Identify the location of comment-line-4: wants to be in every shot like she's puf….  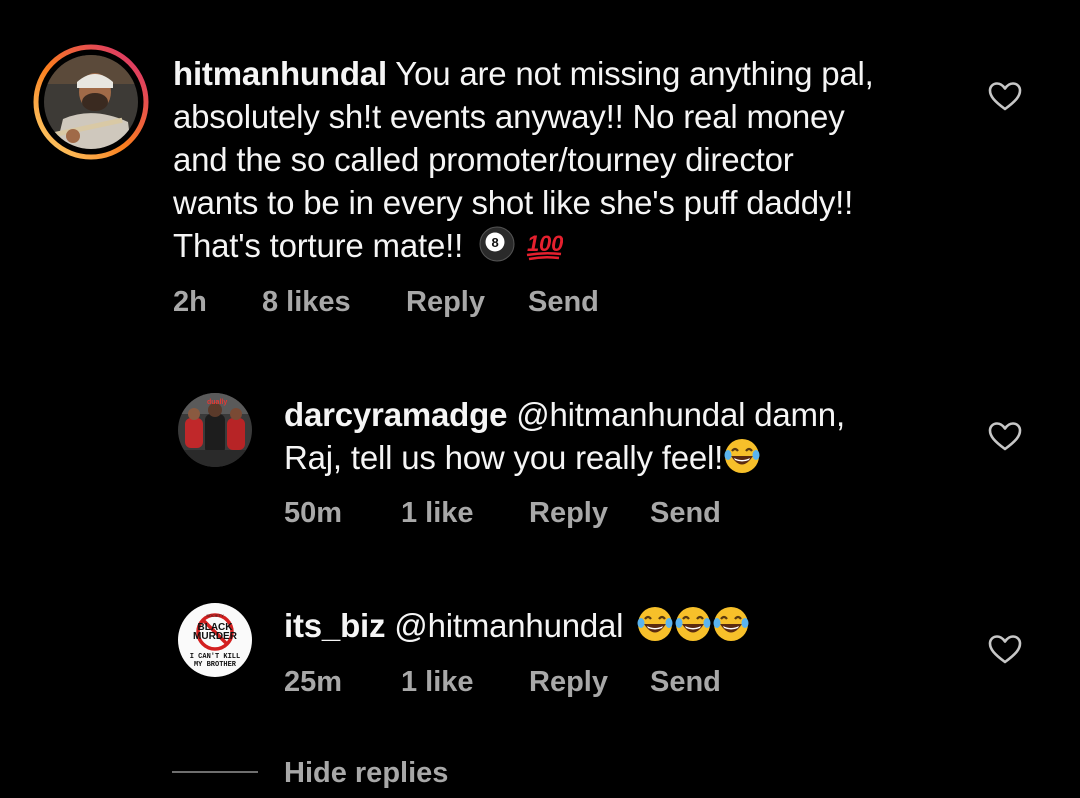
(513, 202).